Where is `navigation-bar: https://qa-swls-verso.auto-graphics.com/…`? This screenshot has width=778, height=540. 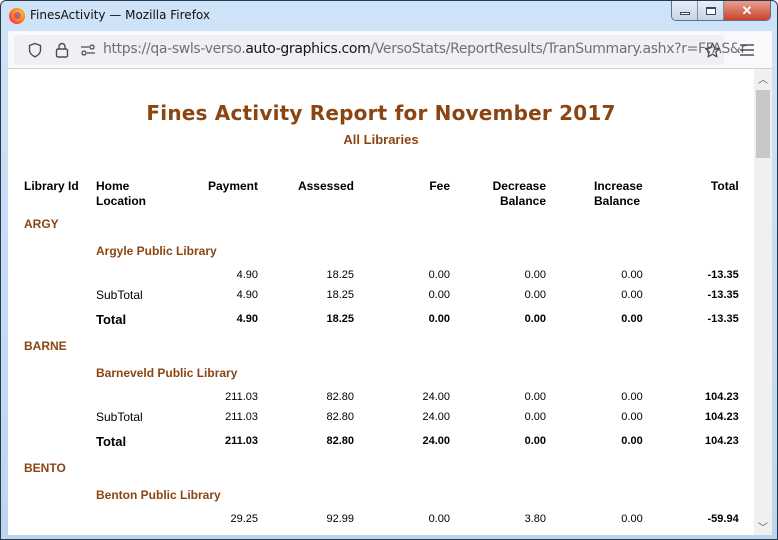
navigation-bar: https://qa-swls-verso.auto-graphics.com/… is located at coordinates (390, 50).